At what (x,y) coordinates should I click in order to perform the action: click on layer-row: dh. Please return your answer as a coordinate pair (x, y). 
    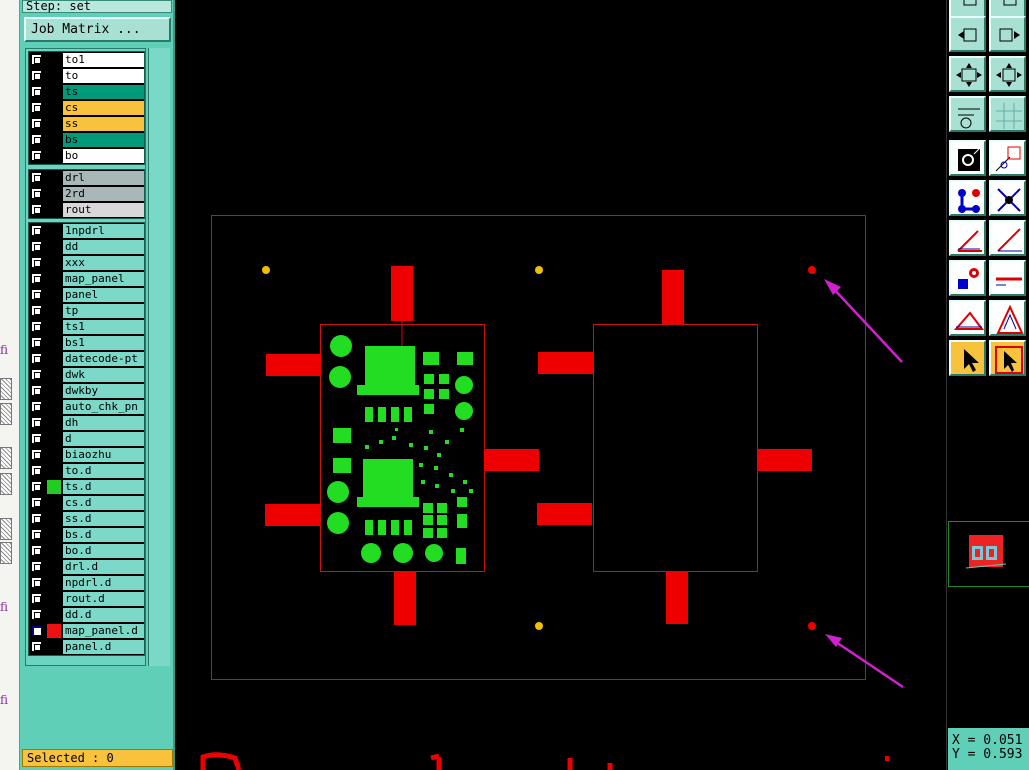
    Looking at the image, I should click on (86, 423).